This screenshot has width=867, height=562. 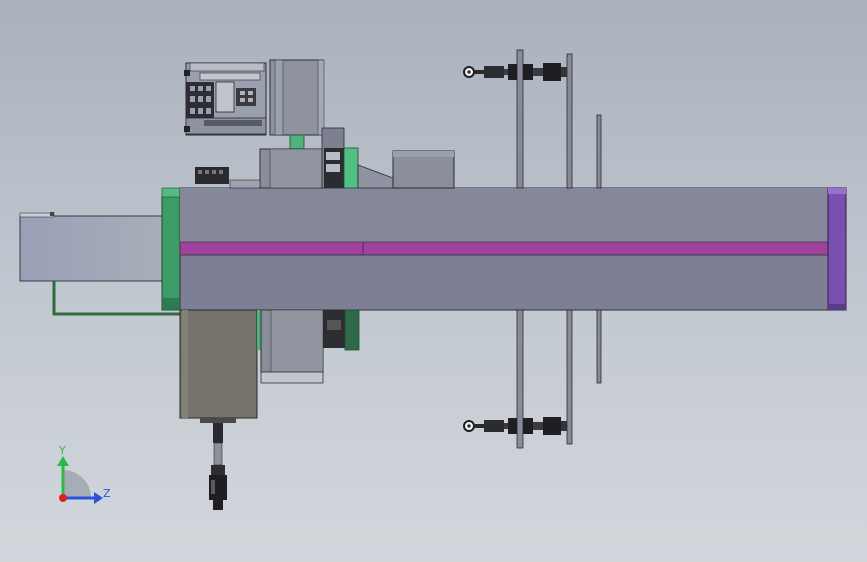 I want to click on left-motor-cap, so click(x=91, y=247).